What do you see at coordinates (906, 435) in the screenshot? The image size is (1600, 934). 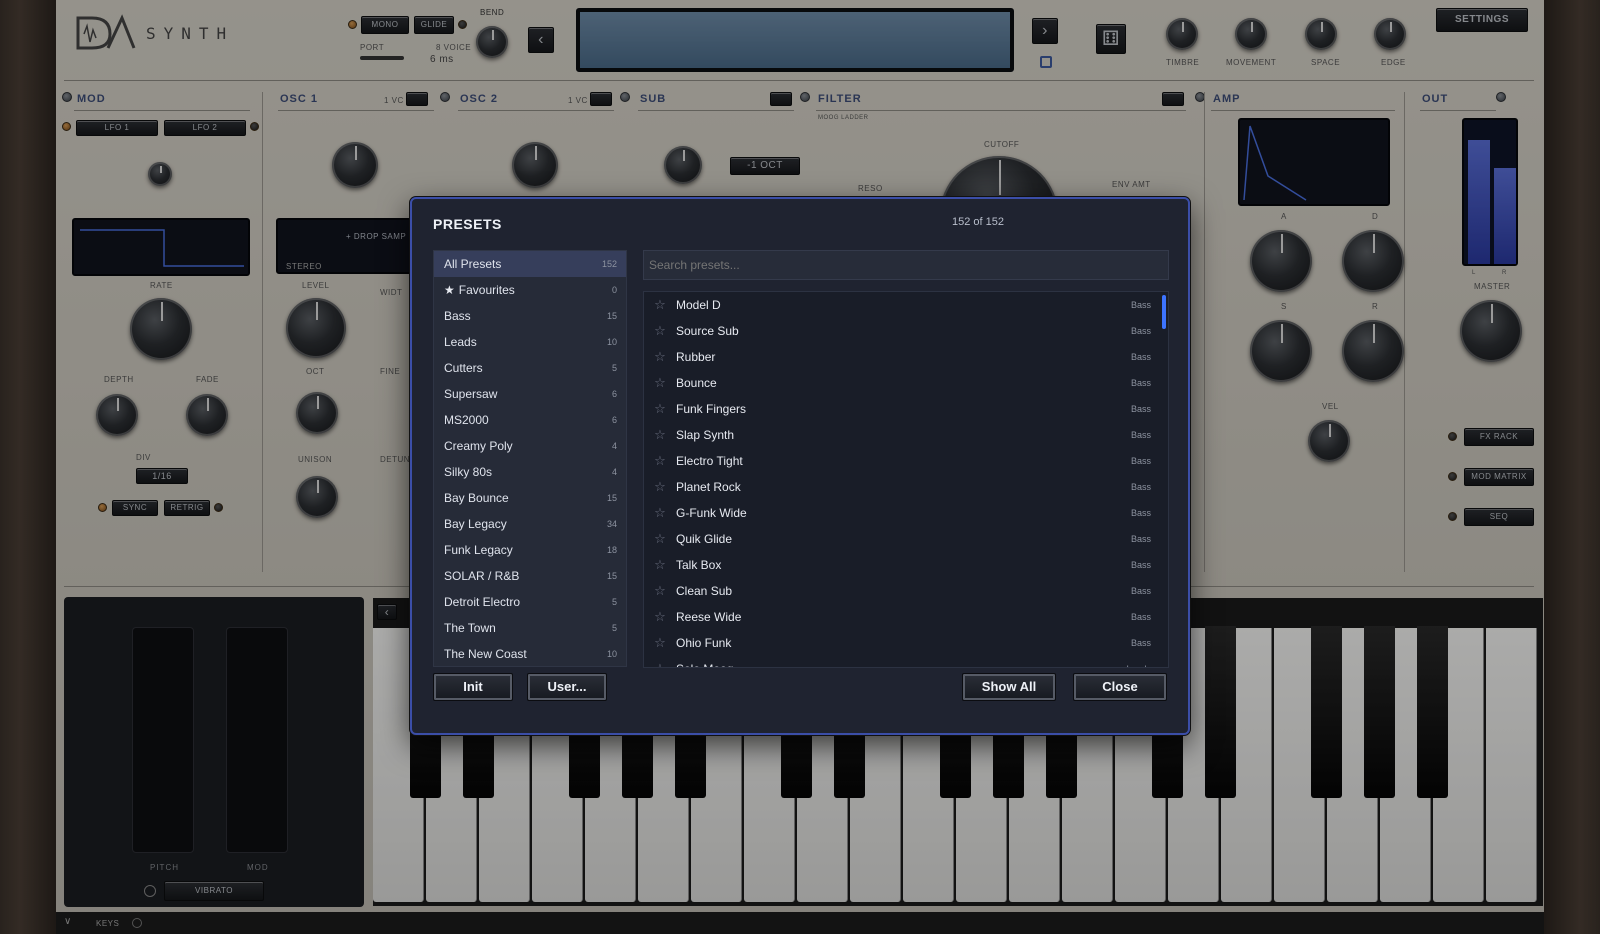 I see `preset-row: ☆ Slap Synth Bass` at bounding box center [906, 435].